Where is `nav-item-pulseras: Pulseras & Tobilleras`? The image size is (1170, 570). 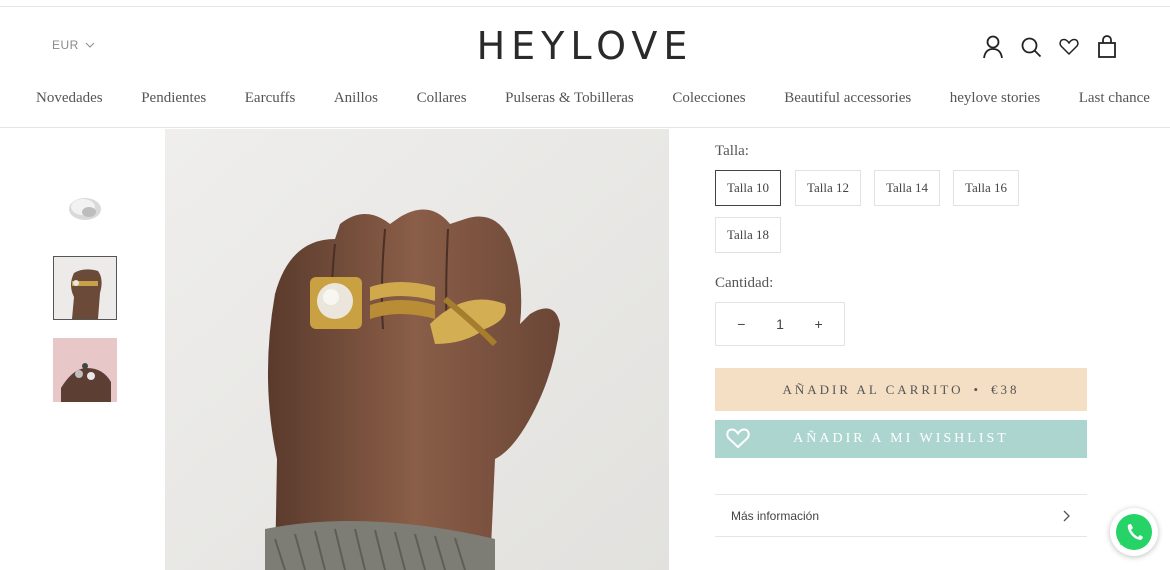
nav-item-pulseras: Pulseras & Tobilleras is located at coordinates (569, 98).